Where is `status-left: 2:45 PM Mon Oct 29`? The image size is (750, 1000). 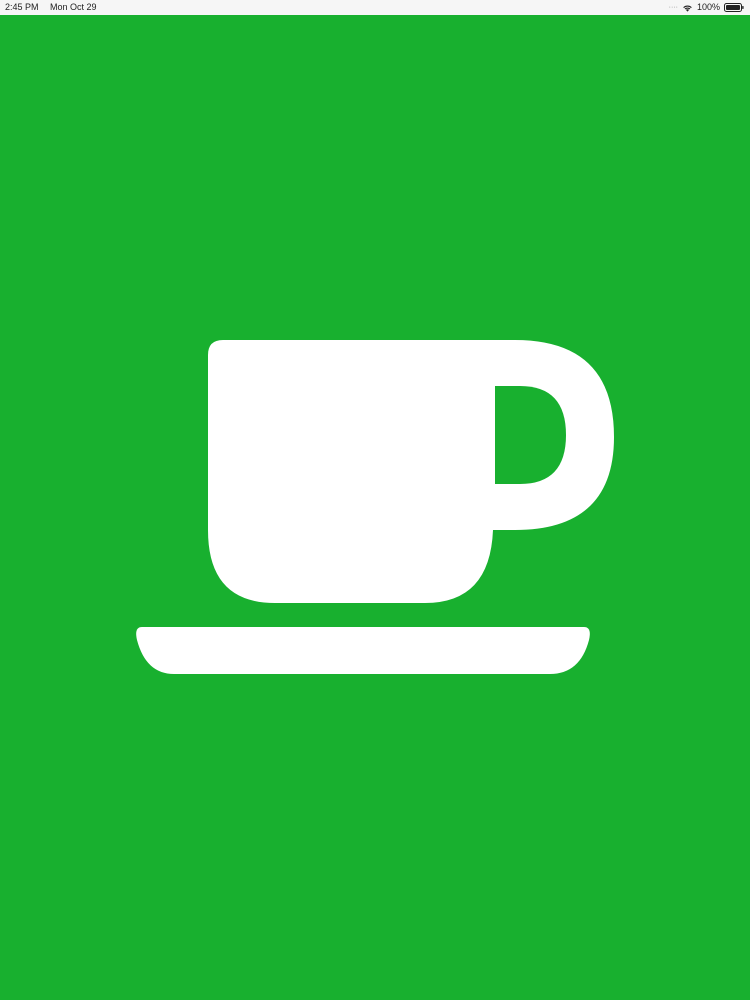
status-left: 2:45 PM Mon Oct 29 is located at coordinates (51, 7).